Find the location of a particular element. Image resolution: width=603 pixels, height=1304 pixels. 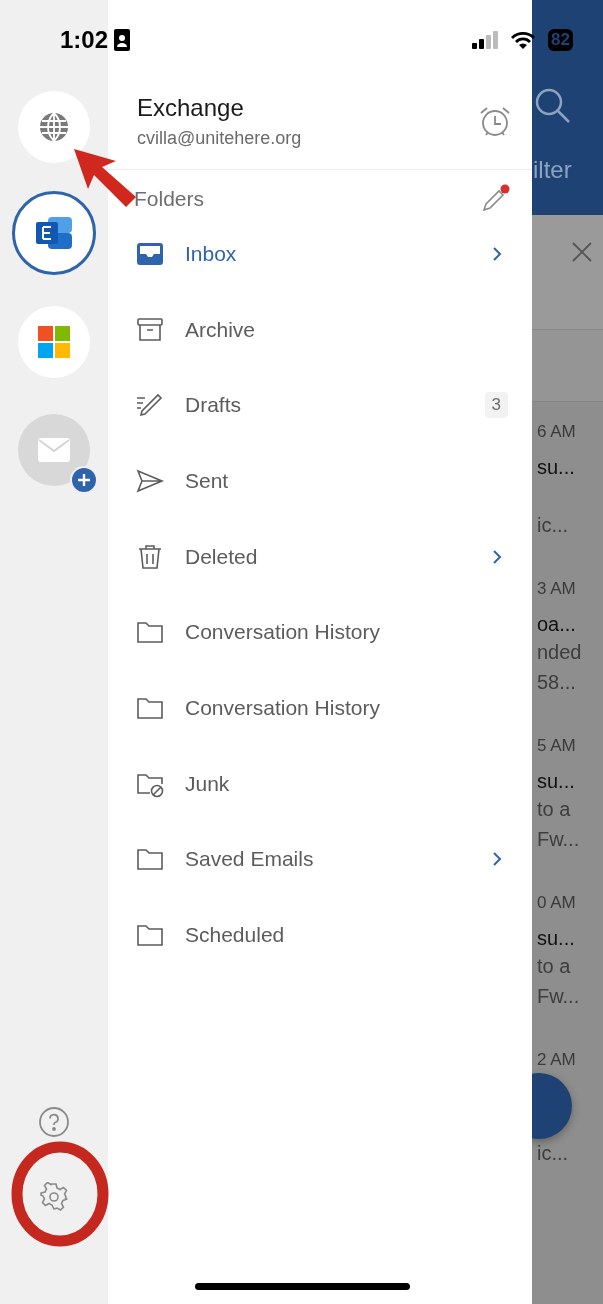

folder-count: 3 is located at coordinates (496, 405).